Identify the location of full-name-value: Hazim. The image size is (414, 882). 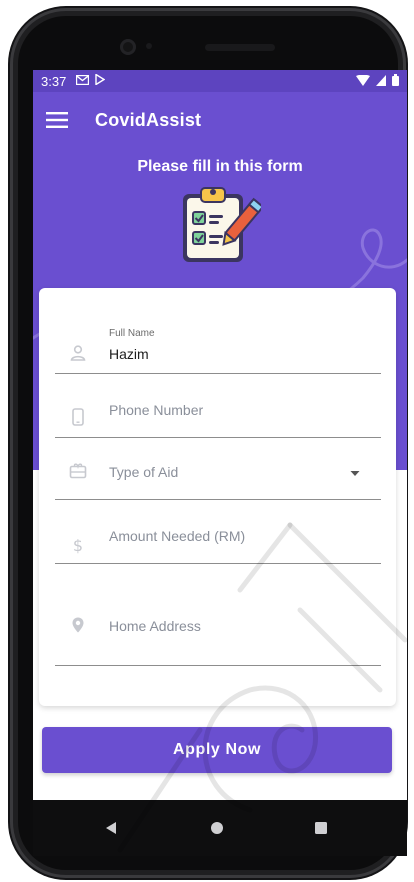
(129, 354).